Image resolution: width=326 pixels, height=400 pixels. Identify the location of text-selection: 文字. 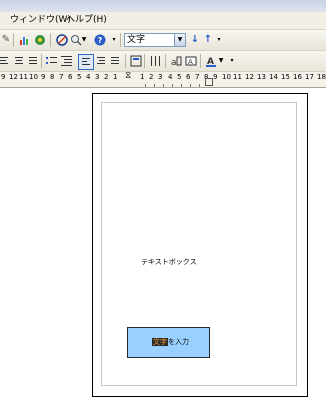
(160, 342).